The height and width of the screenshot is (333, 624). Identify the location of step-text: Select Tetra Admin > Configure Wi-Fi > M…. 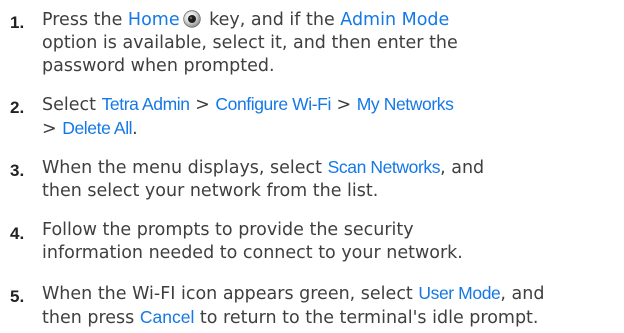
(329, 117).